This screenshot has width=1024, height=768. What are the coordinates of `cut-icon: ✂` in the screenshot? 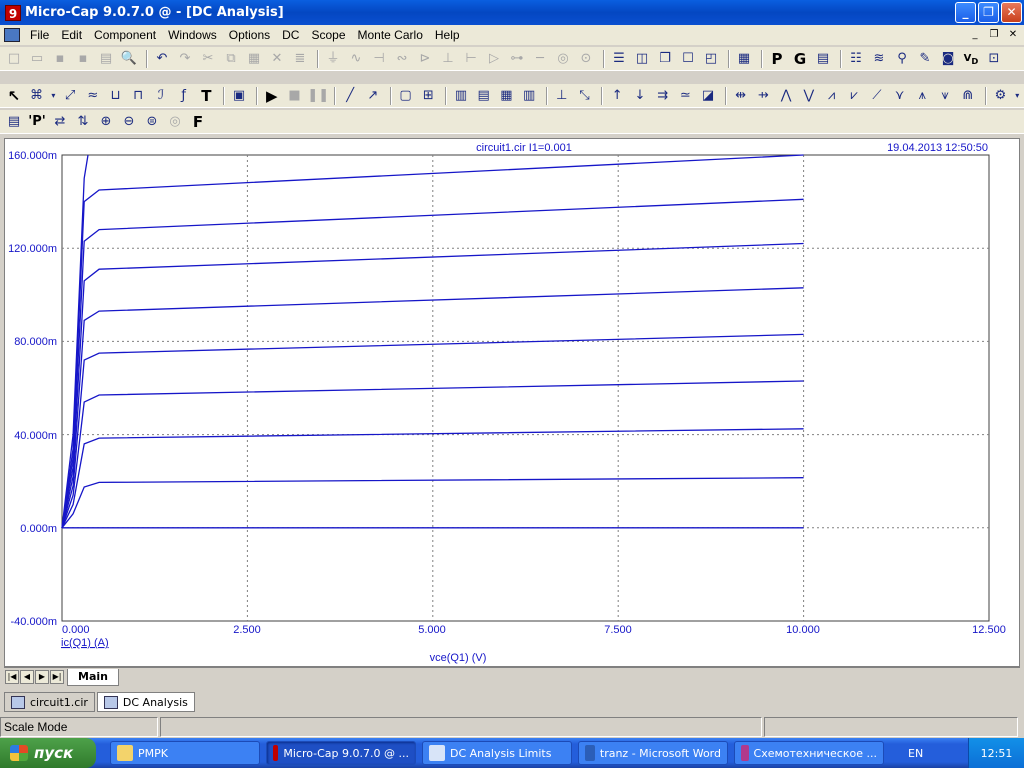 It's located at (208, 59).